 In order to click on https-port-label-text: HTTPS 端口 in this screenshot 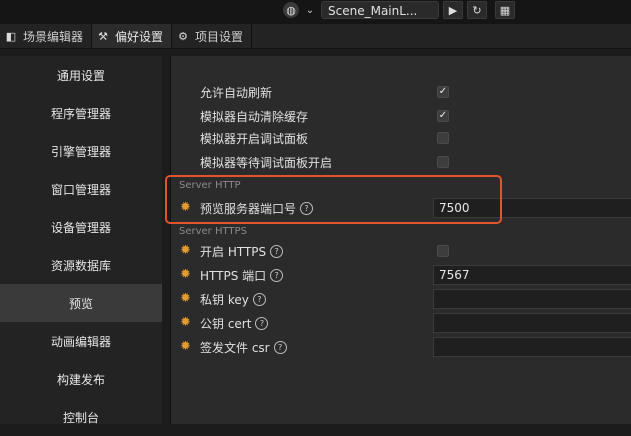, I will do `click(233, 275)`.